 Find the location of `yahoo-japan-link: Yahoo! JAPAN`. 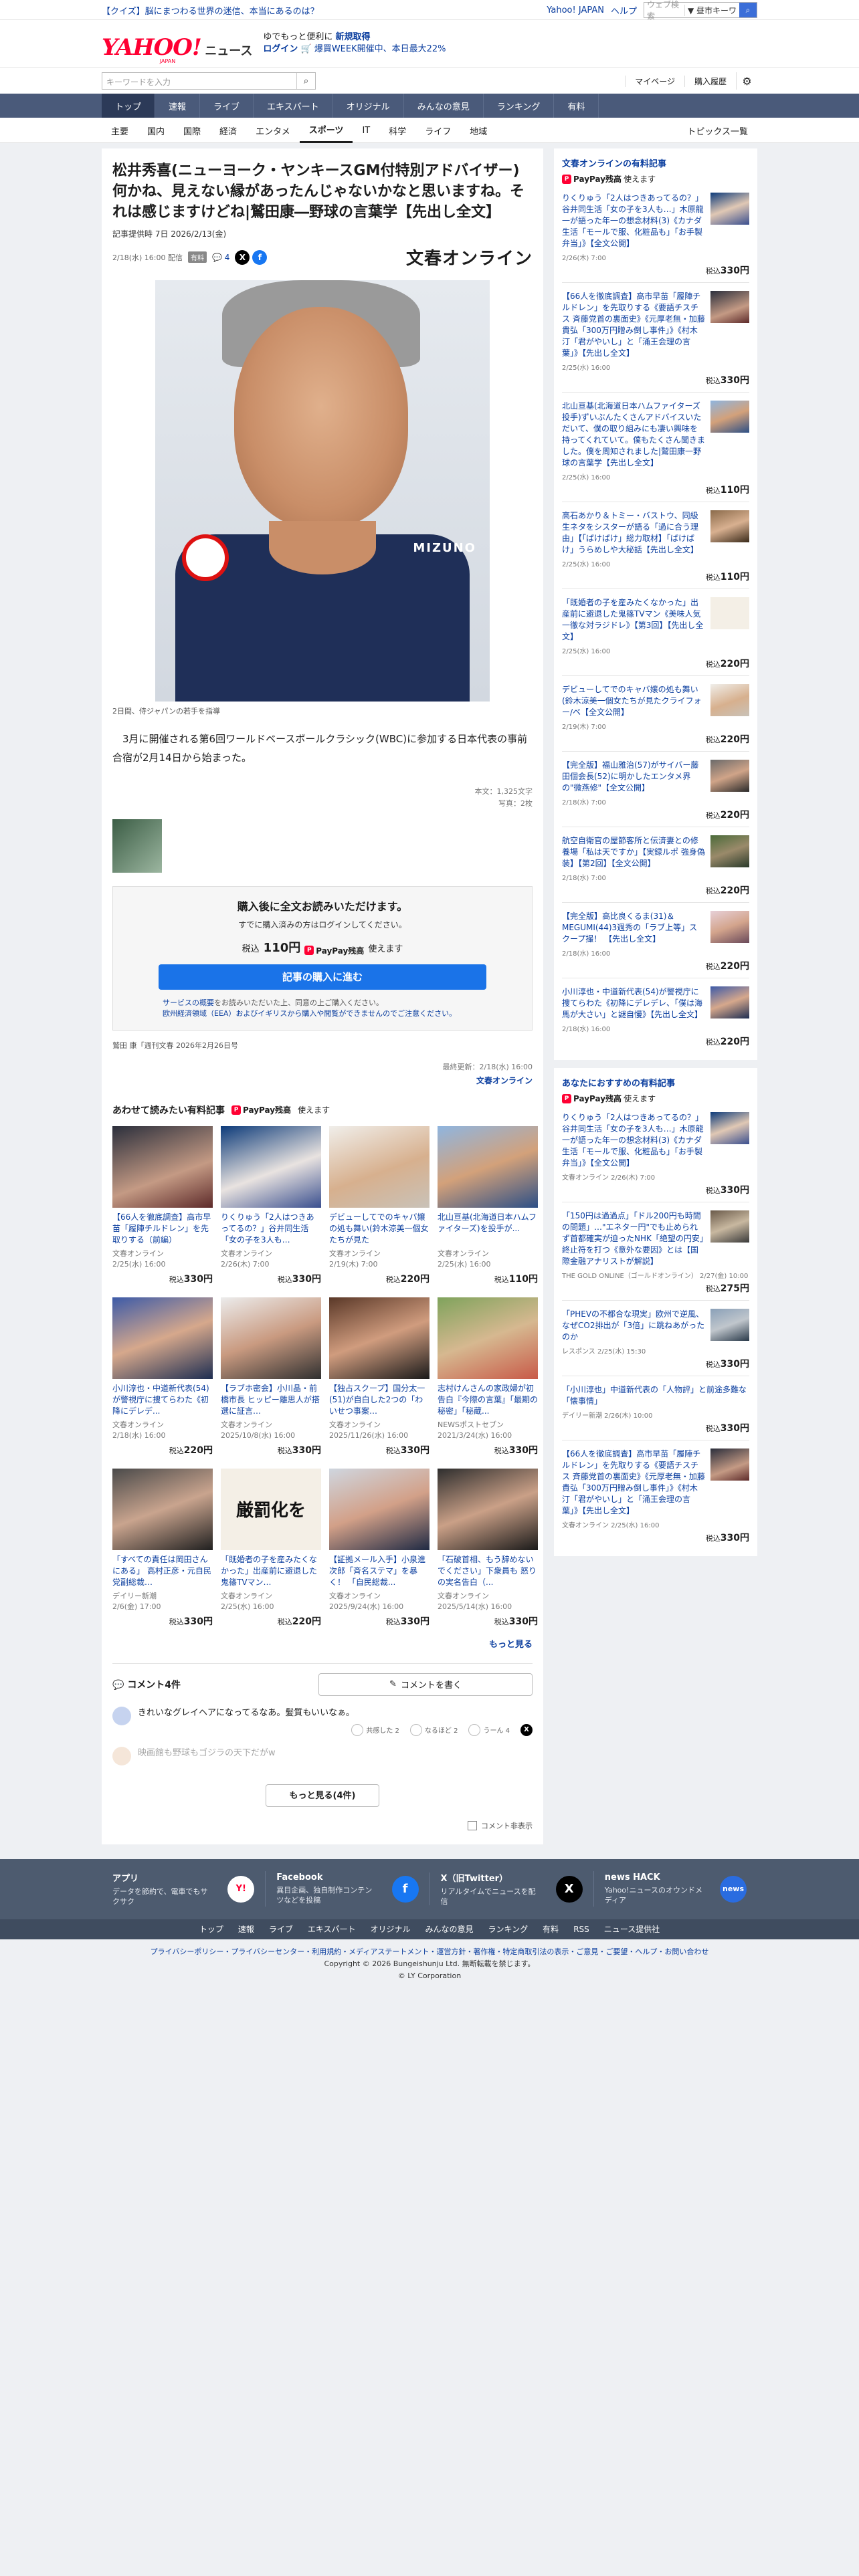

yahoo-japan-link: Yahoo! JAPAN is located at coordinates (575, 10).